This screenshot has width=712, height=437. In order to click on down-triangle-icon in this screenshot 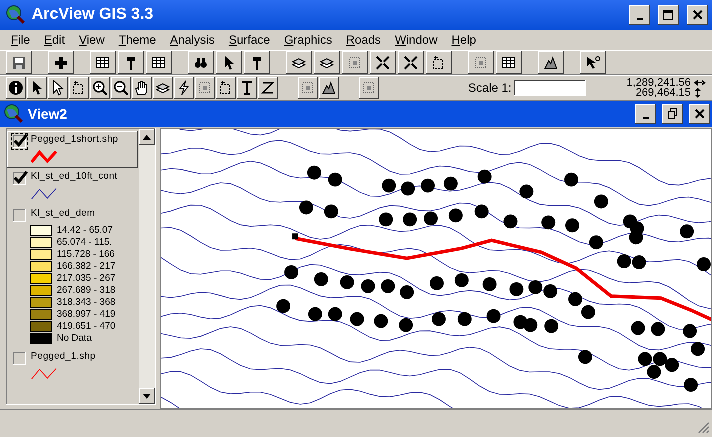, I will do `click(147, 396)`.